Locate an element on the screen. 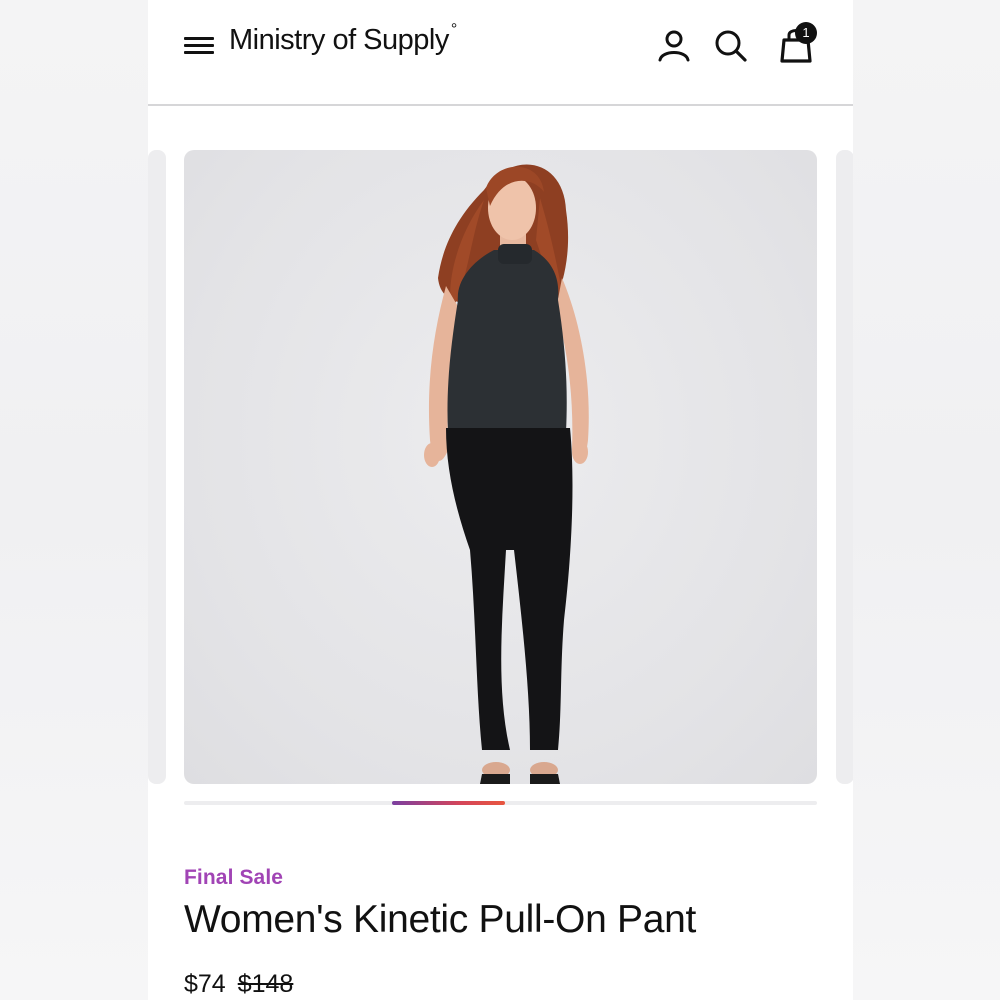  price-row: $74 $148 is located at coordinates (238, 984).